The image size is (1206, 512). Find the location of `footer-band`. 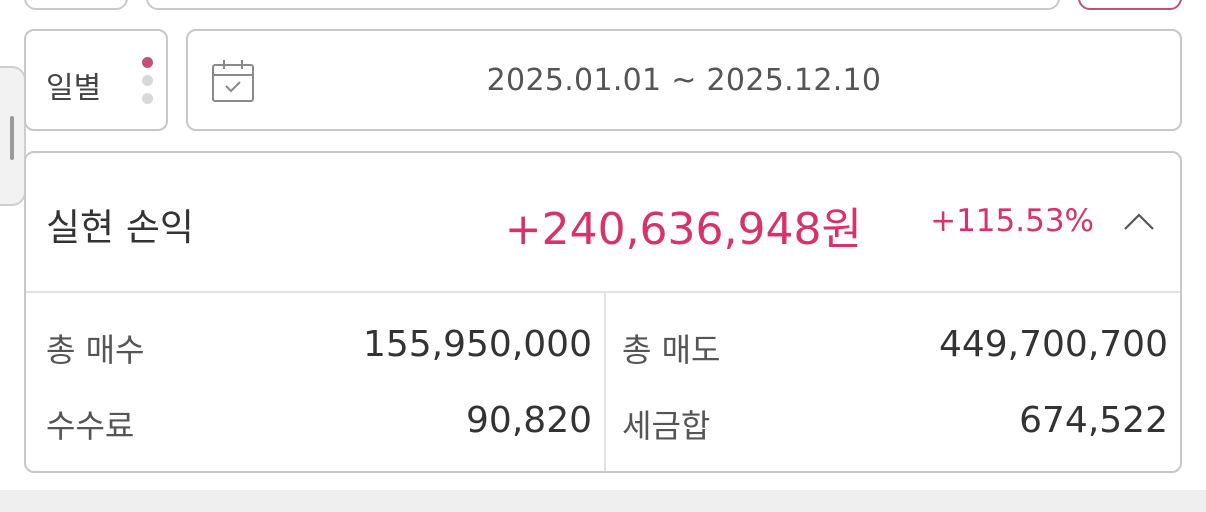

footer-band is located at coordinates (603, 501).